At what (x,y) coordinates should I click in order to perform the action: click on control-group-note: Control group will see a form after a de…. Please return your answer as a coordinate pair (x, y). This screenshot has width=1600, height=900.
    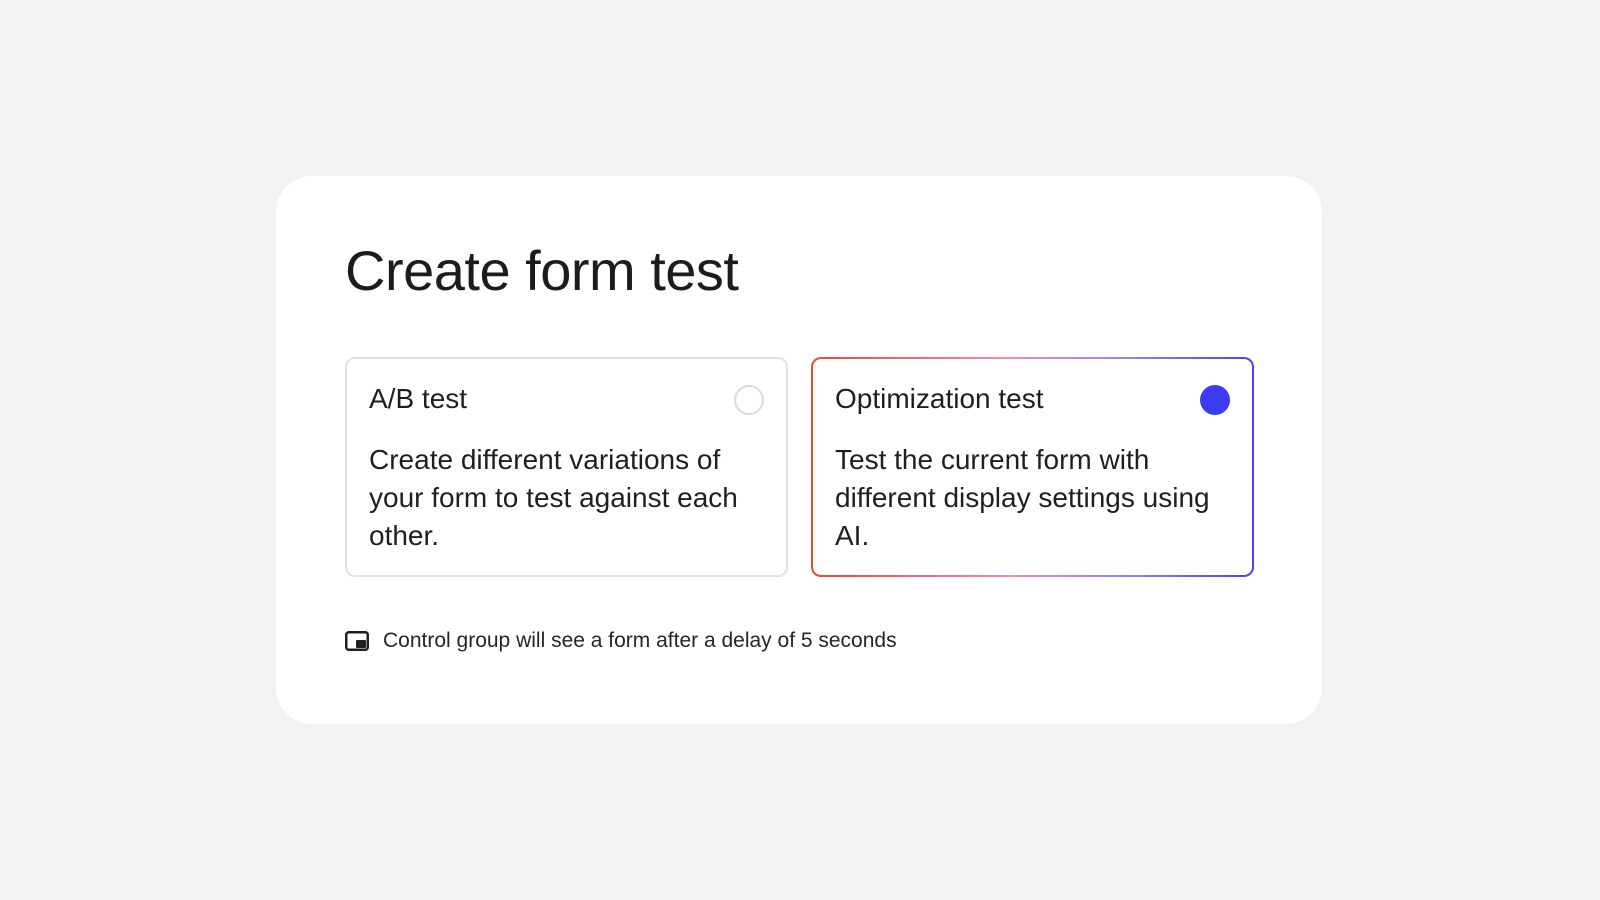
    Looking at the image, I should click on (621, 641).